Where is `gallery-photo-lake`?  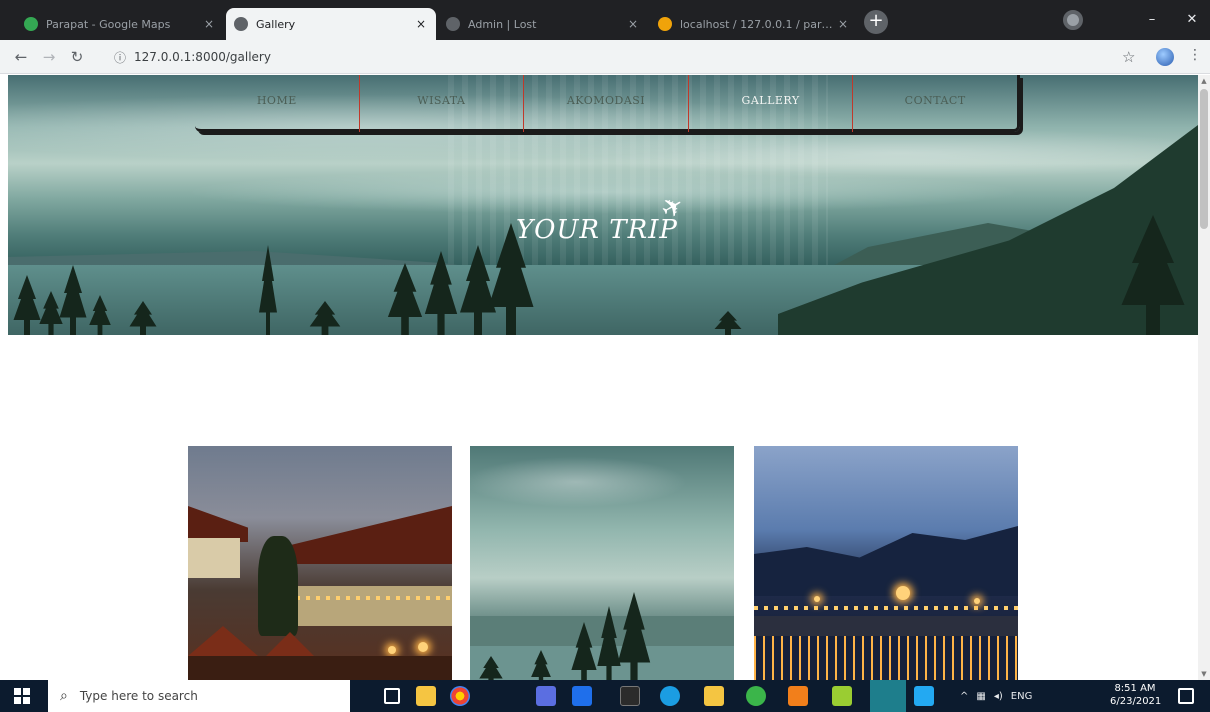
gallery-photo-lake is located at coordinates (602, 563).